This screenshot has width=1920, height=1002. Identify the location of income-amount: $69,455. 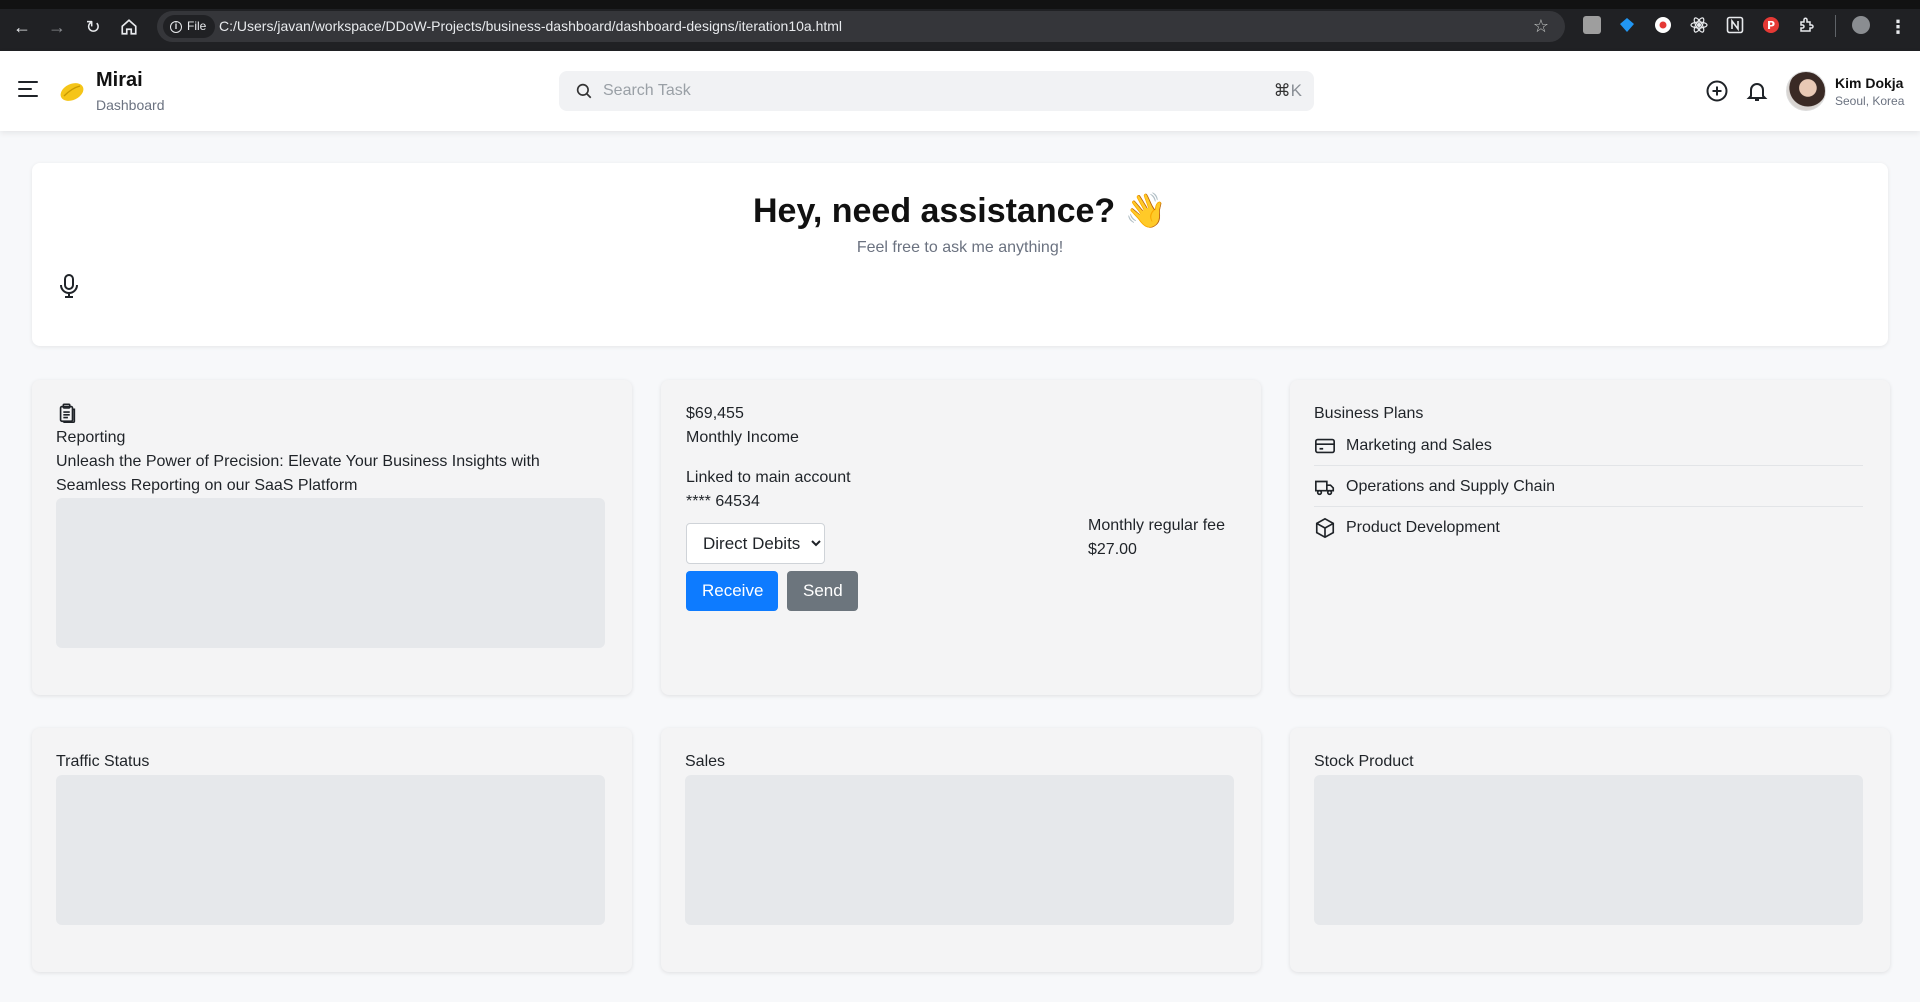
(715, 413).